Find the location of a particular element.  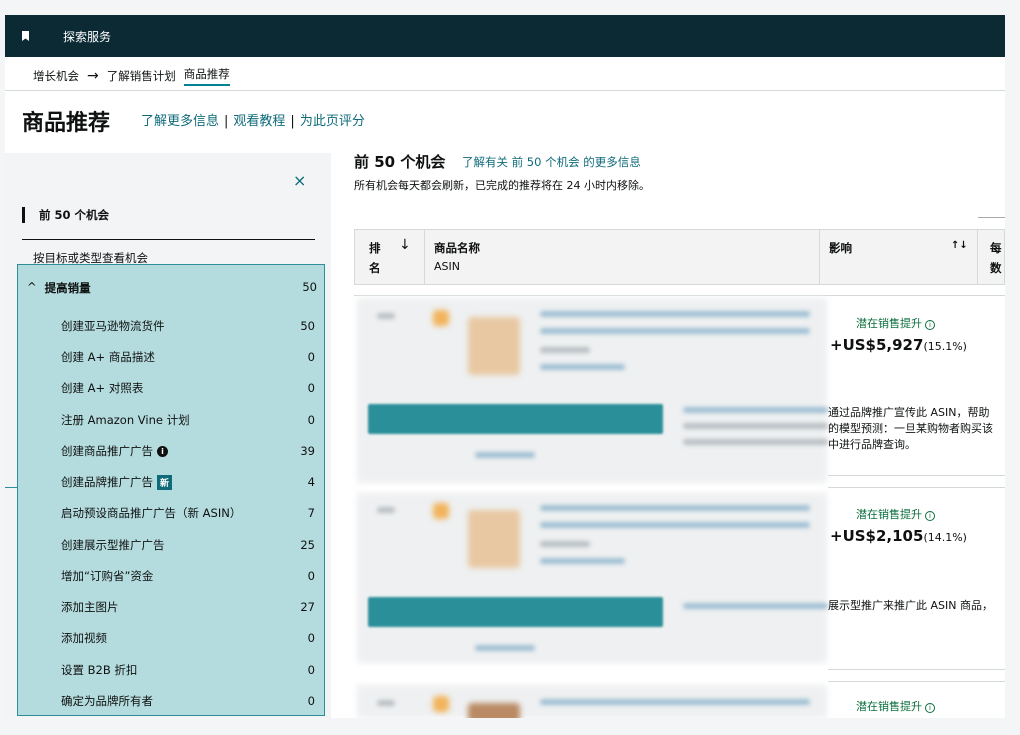

sidebar-item-sponsored-display: 创建展示型推广广告 25 is located at coordinates (188, 545).